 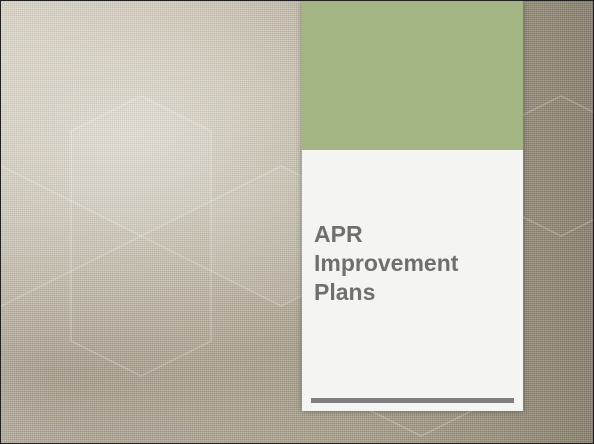 What do you see at coordinates (412, 400) in the screenshot?
I see `bottom-rule` at bounding box center [412, 400].